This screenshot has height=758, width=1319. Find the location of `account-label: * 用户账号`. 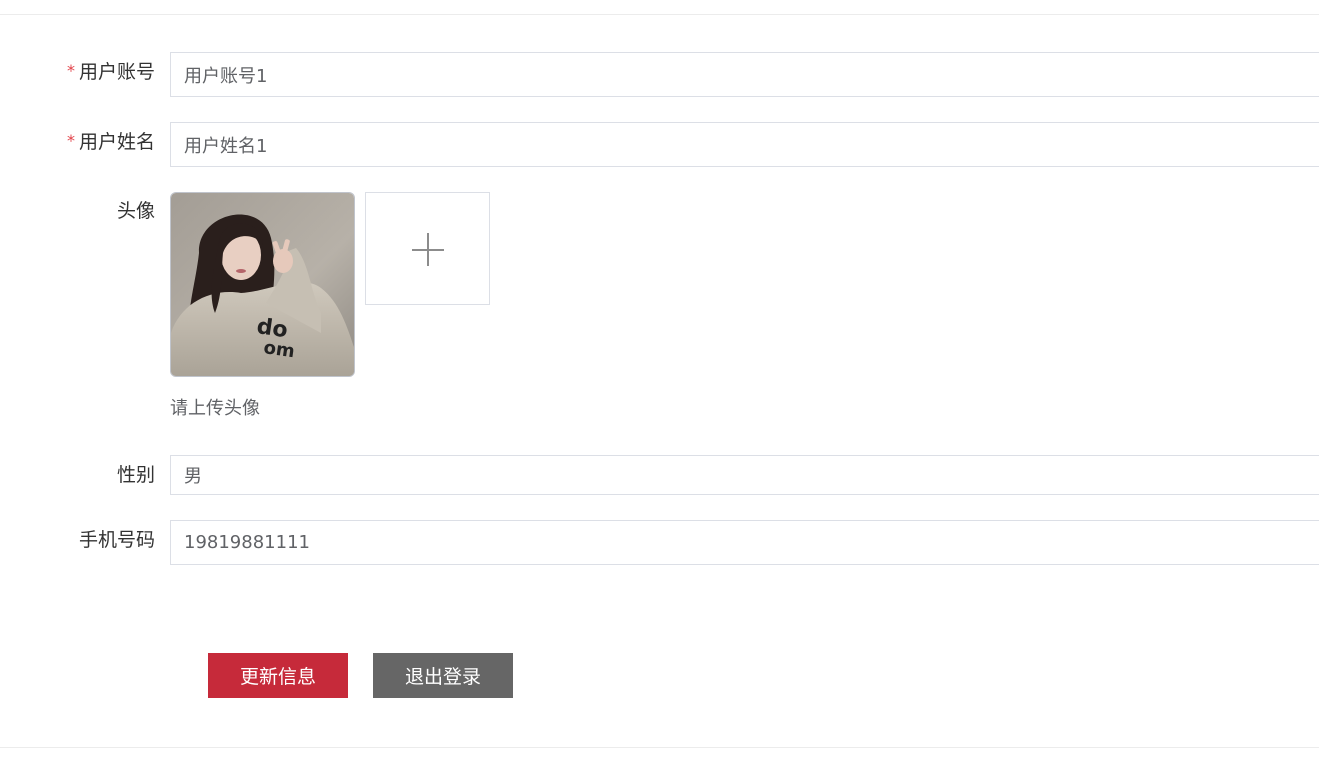

account-label: * 用户账号 is located at coordinates (111, 72).